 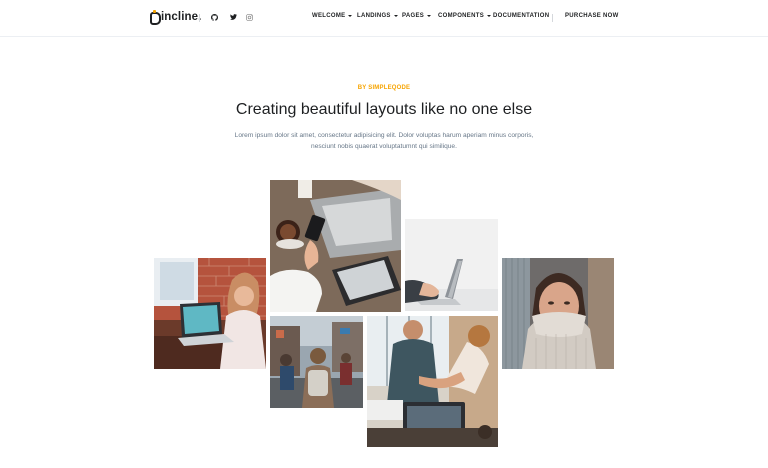 I want to click on purchase-now-button: PURCHASE NOW, so click(x=592, y=16).